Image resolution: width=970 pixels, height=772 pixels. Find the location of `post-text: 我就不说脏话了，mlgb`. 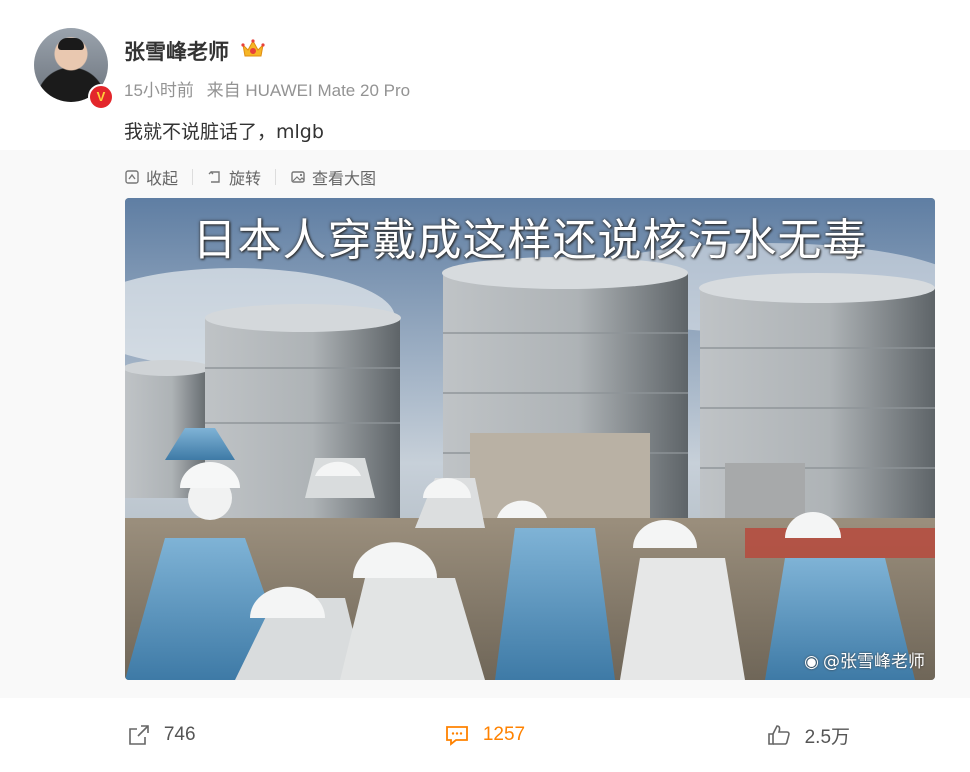

post-text: 我就不说脏话了，mlgb is located at coordinates (224, 132).